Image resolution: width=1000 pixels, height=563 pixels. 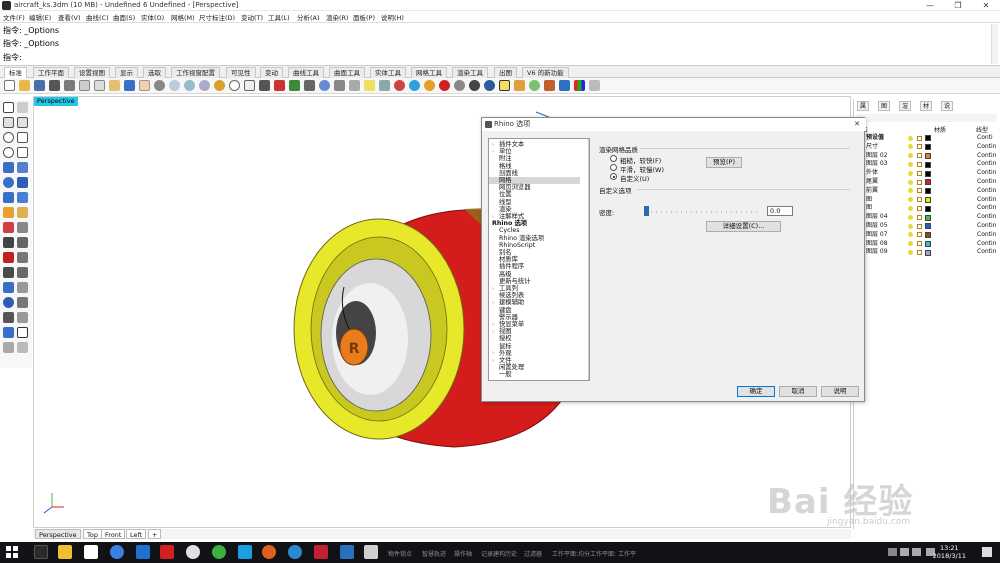 I want to click on tree-scroll-thumb, so click(x=589, y=260).